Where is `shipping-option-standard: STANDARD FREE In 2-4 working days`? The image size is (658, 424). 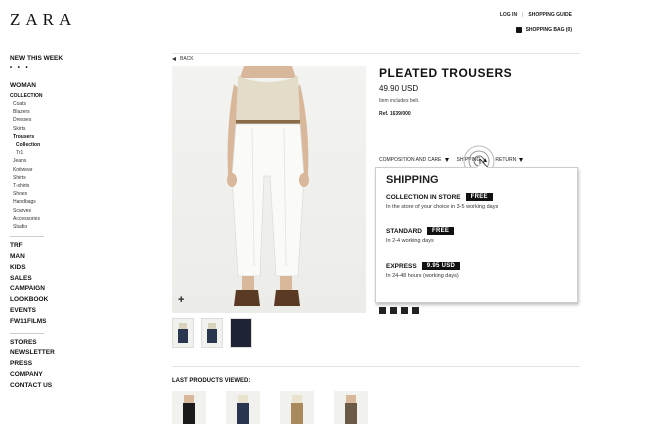
shipping-option-standard: STANDARD FREE In 2-4 working days is located at coordinates (420, 235).